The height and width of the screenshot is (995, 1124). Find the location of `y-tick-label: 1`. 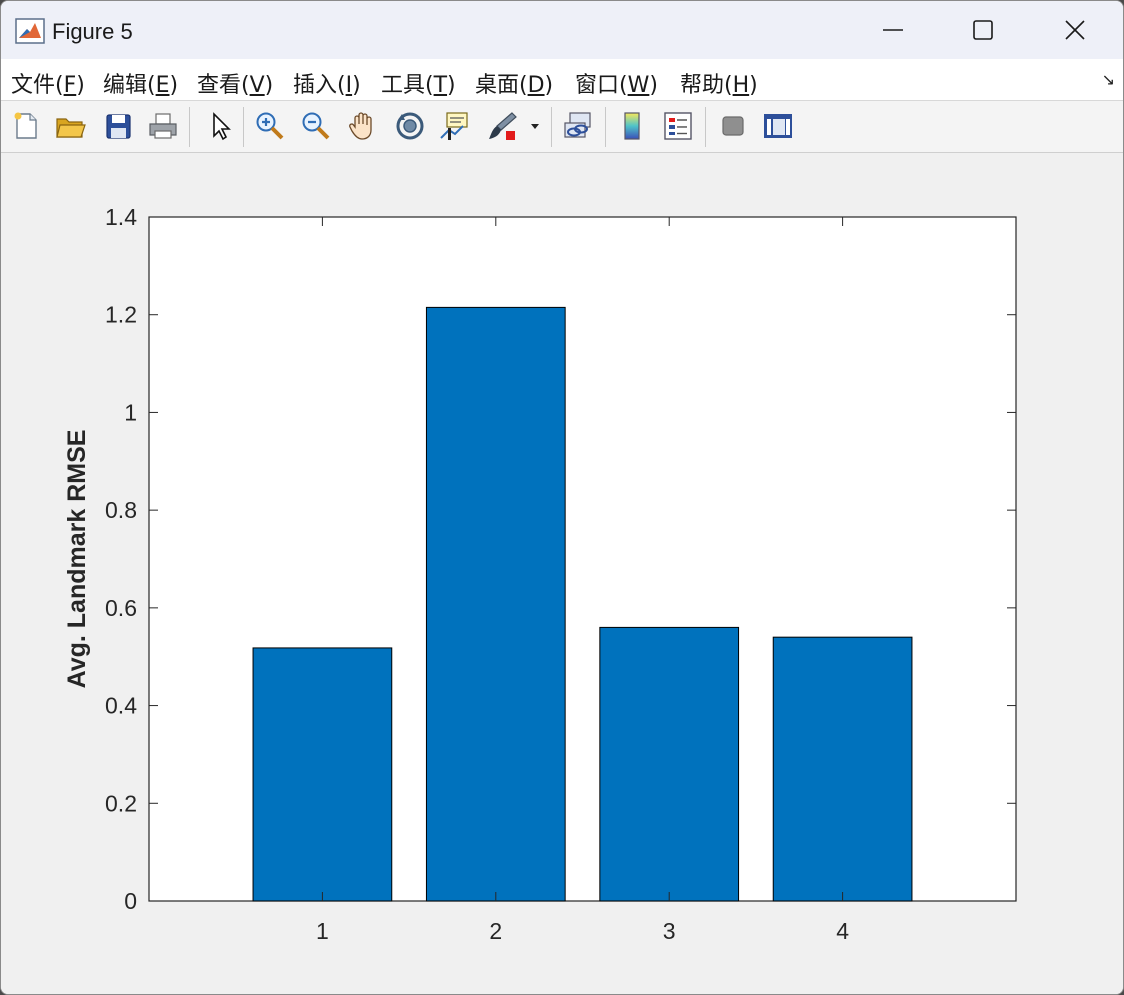

y-tick-label: 1 is located at coordinates (130, 412).